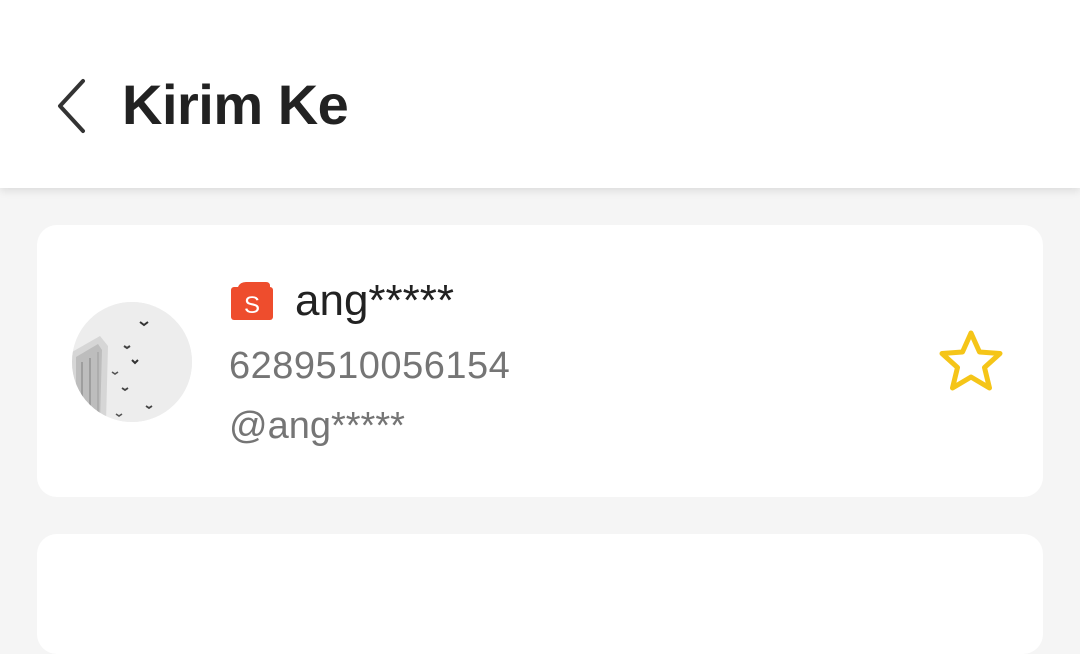  I want to click on contact-phone: 6289510056154, so click(370, 366).